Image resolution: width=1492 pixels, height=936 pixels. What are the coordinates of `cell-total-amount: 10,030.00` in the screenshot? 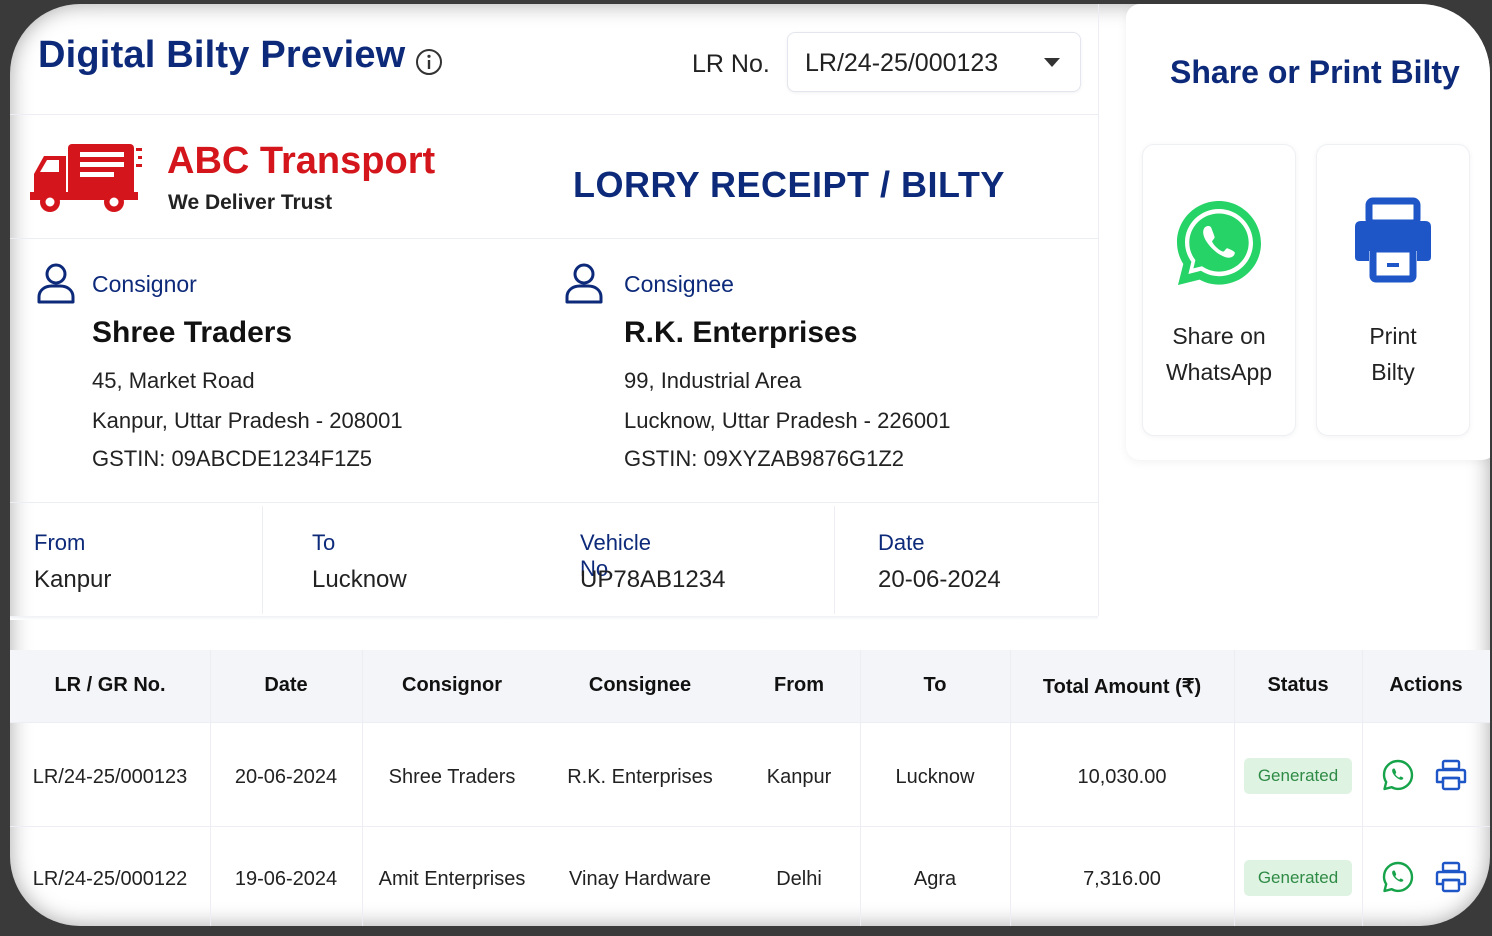 It's located at (1122, 777).